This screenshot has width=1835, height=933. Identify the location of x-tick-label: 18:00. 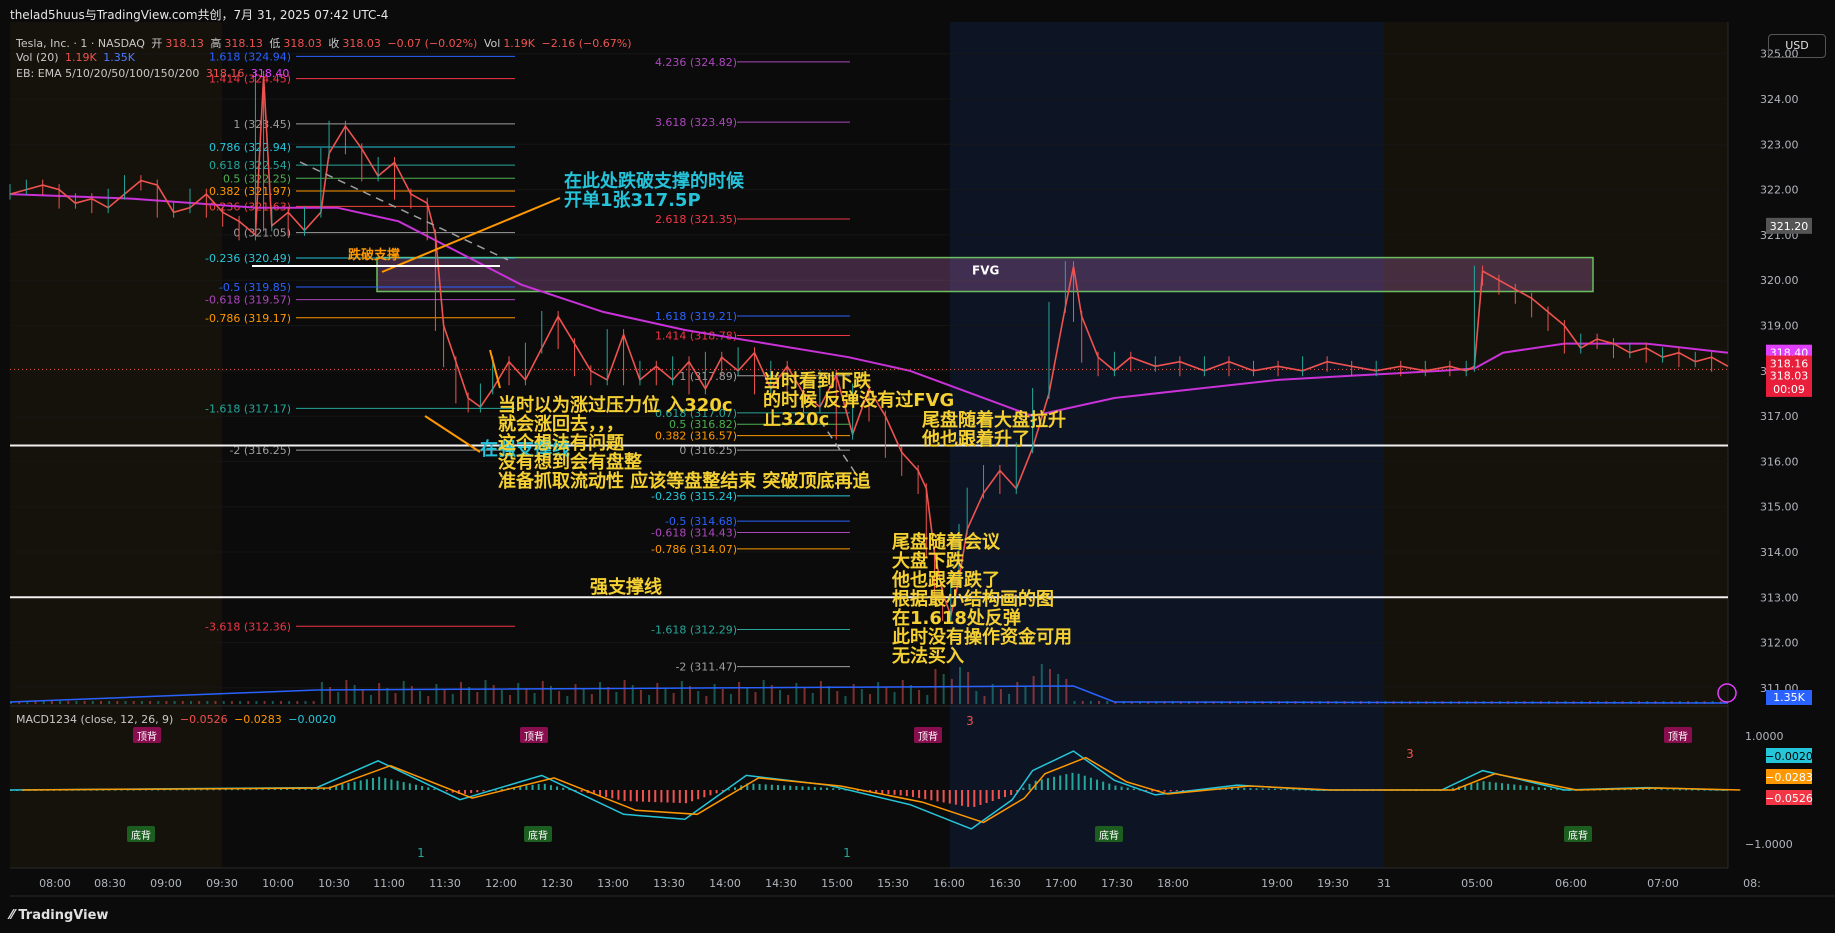
(1173, 883).